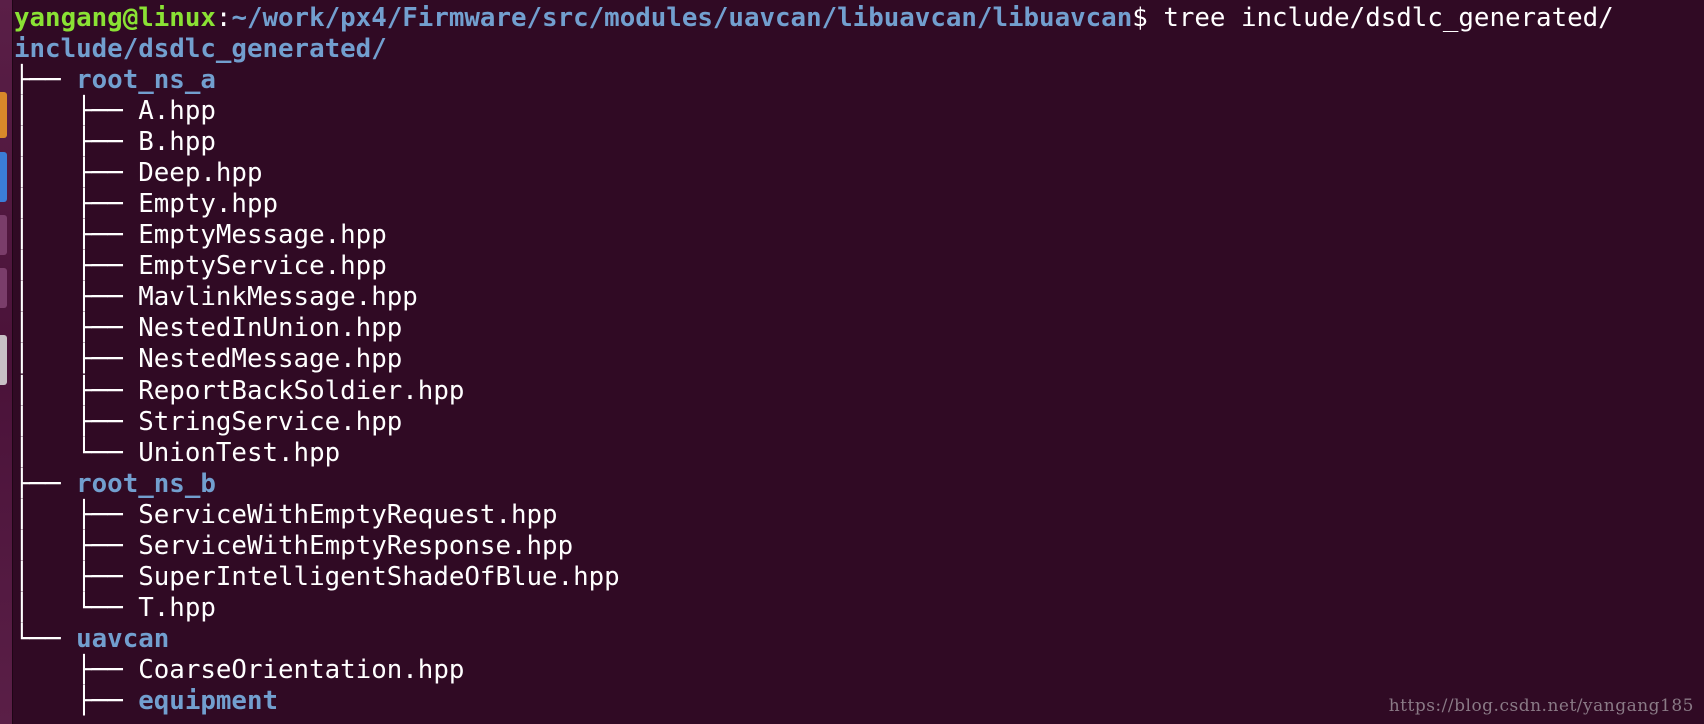  I want to click on tree-line: │ ├── StringService.hpp, so click(208, 422).